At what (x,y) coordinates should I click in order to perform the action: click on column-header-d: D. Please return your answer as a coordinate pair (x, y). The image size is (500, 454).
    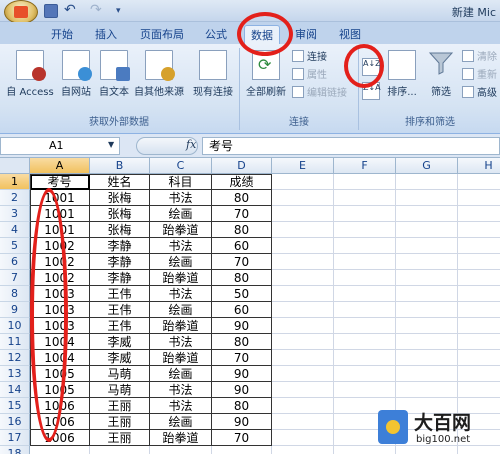
    Looking at the image, I should click on (242, 166).